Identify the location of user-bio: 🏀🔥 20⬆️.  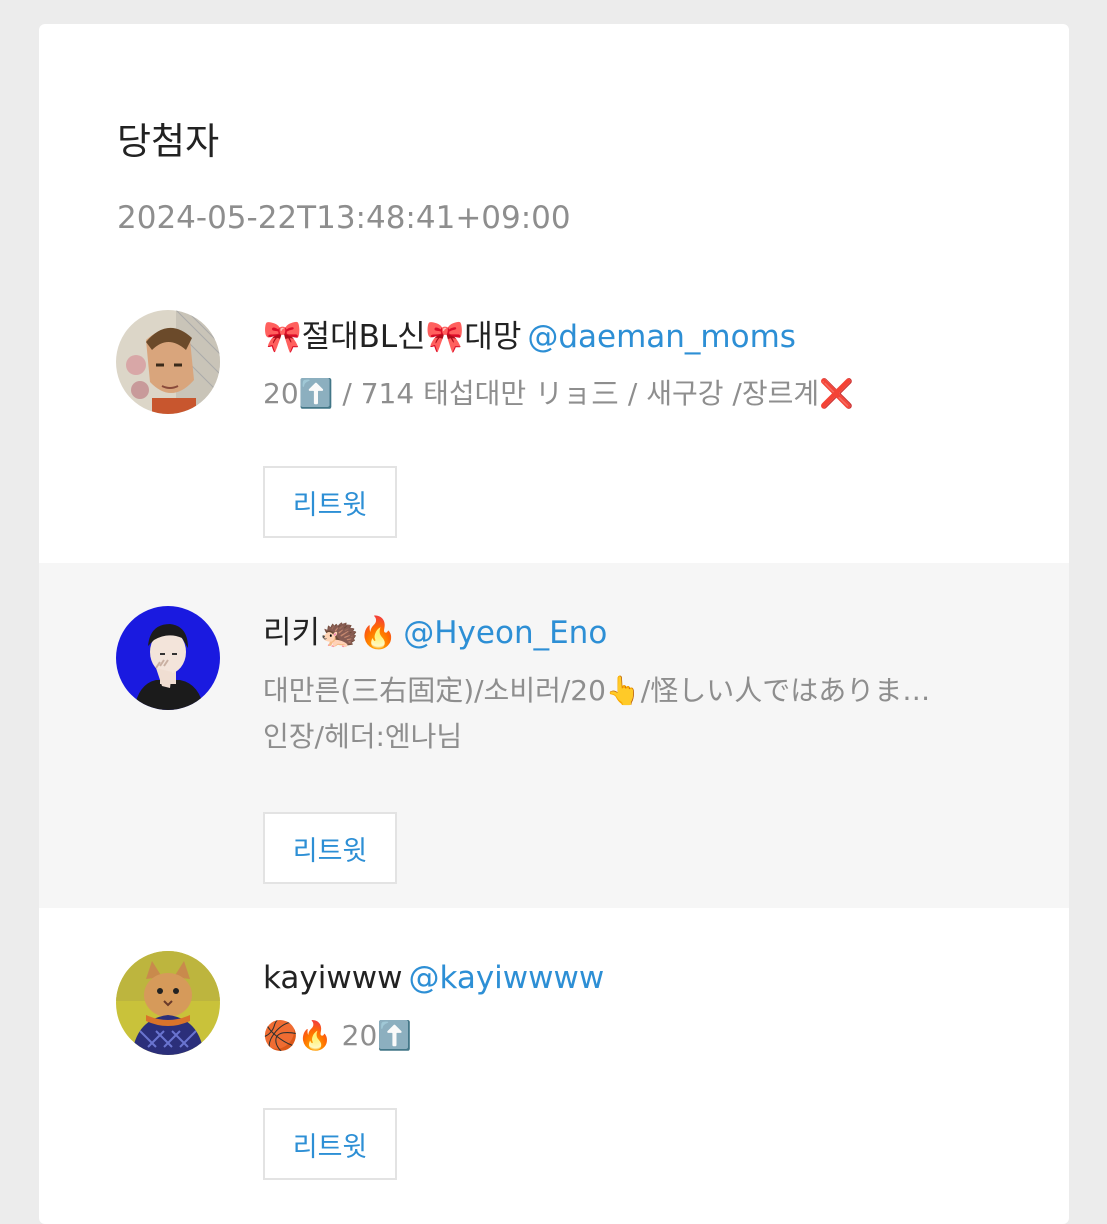
(623, 1036).